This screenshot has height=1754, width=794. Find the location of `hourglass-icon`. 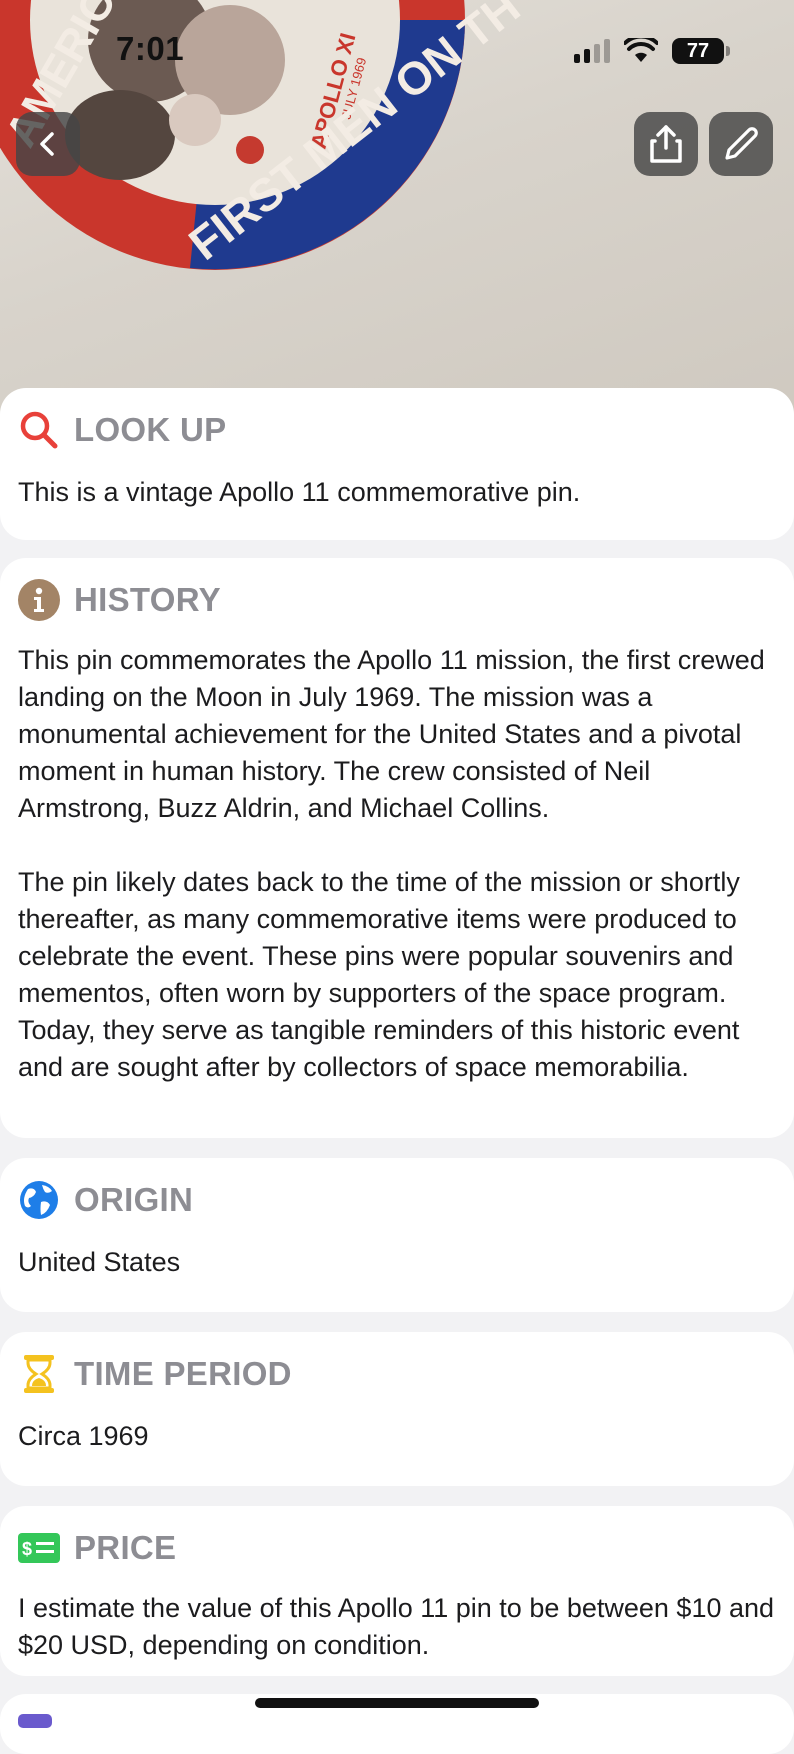

hourglass-icon is located at coordinates (39, 1374).